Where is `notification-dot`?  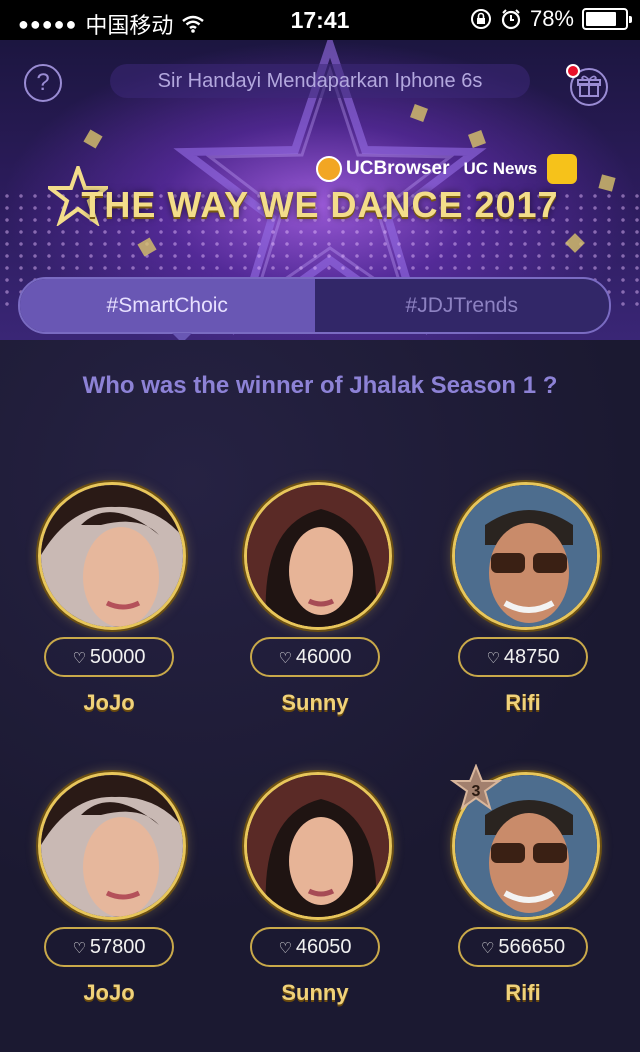
notification-dot is located at coordinates (573, 71).